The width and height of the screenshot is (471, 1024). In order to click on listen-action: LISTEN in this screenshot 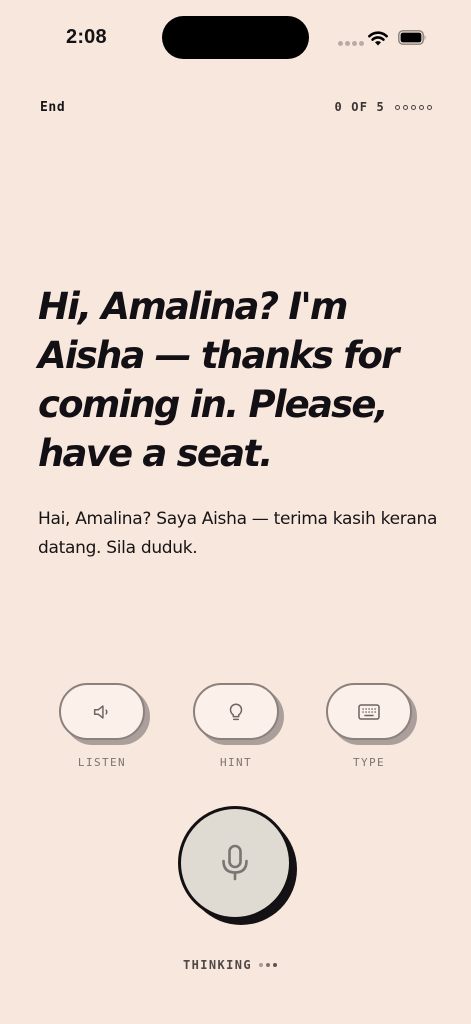, I will do `click(105, 726)`.